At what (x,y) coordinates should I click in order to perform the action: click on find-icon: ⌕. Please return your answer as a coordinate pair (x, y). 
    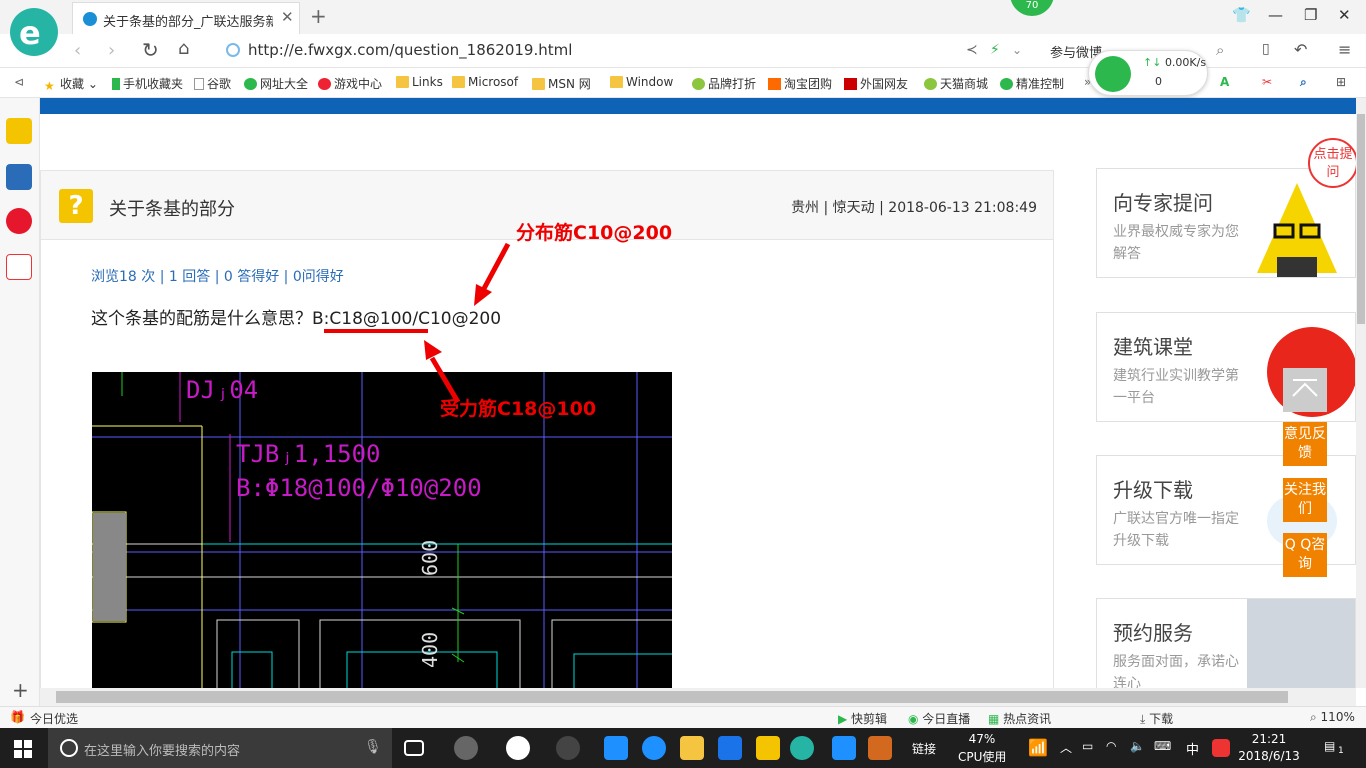
    Looking at the image, I should click on (1303, 82).